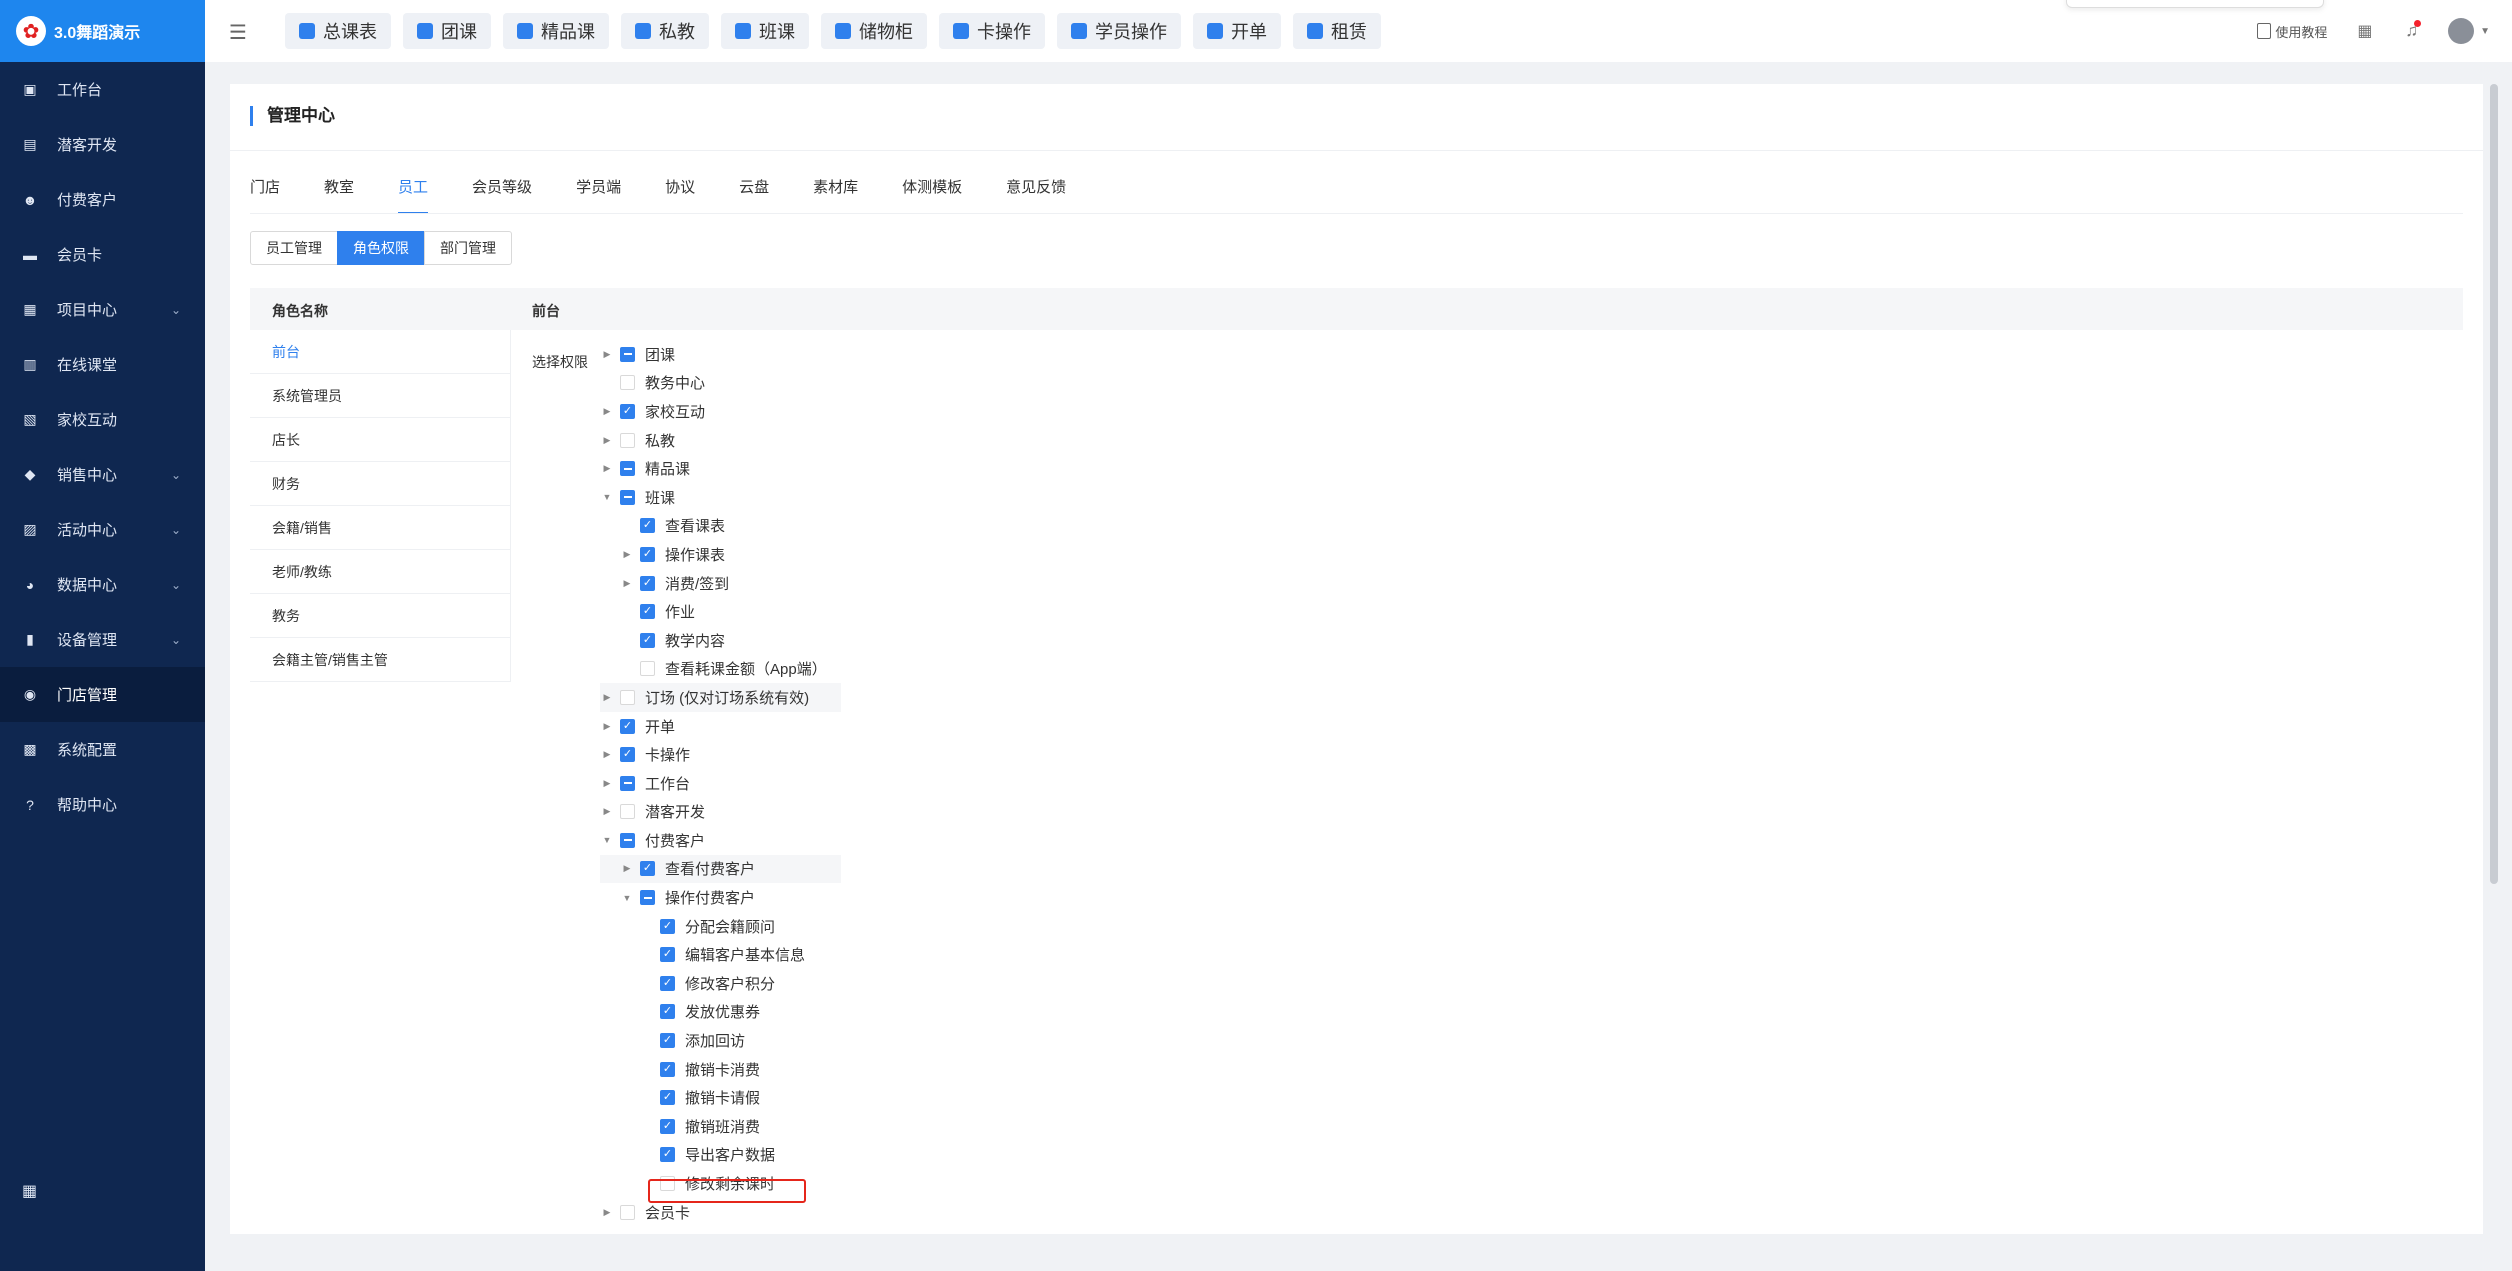  Describe the element at coordinates (339, 195) in the screenshot. I see `tab-item: 教室` at that location.